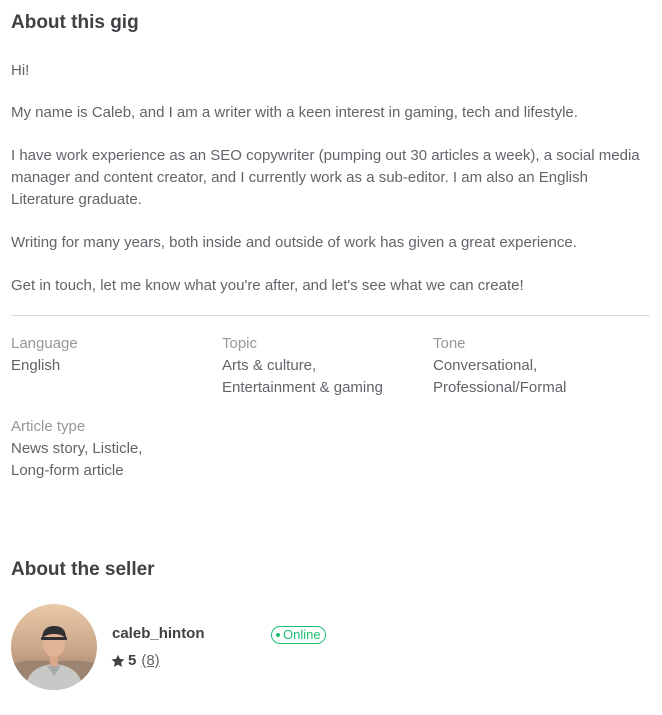  I want to click on review-count-link: (8), so click(150, 660).